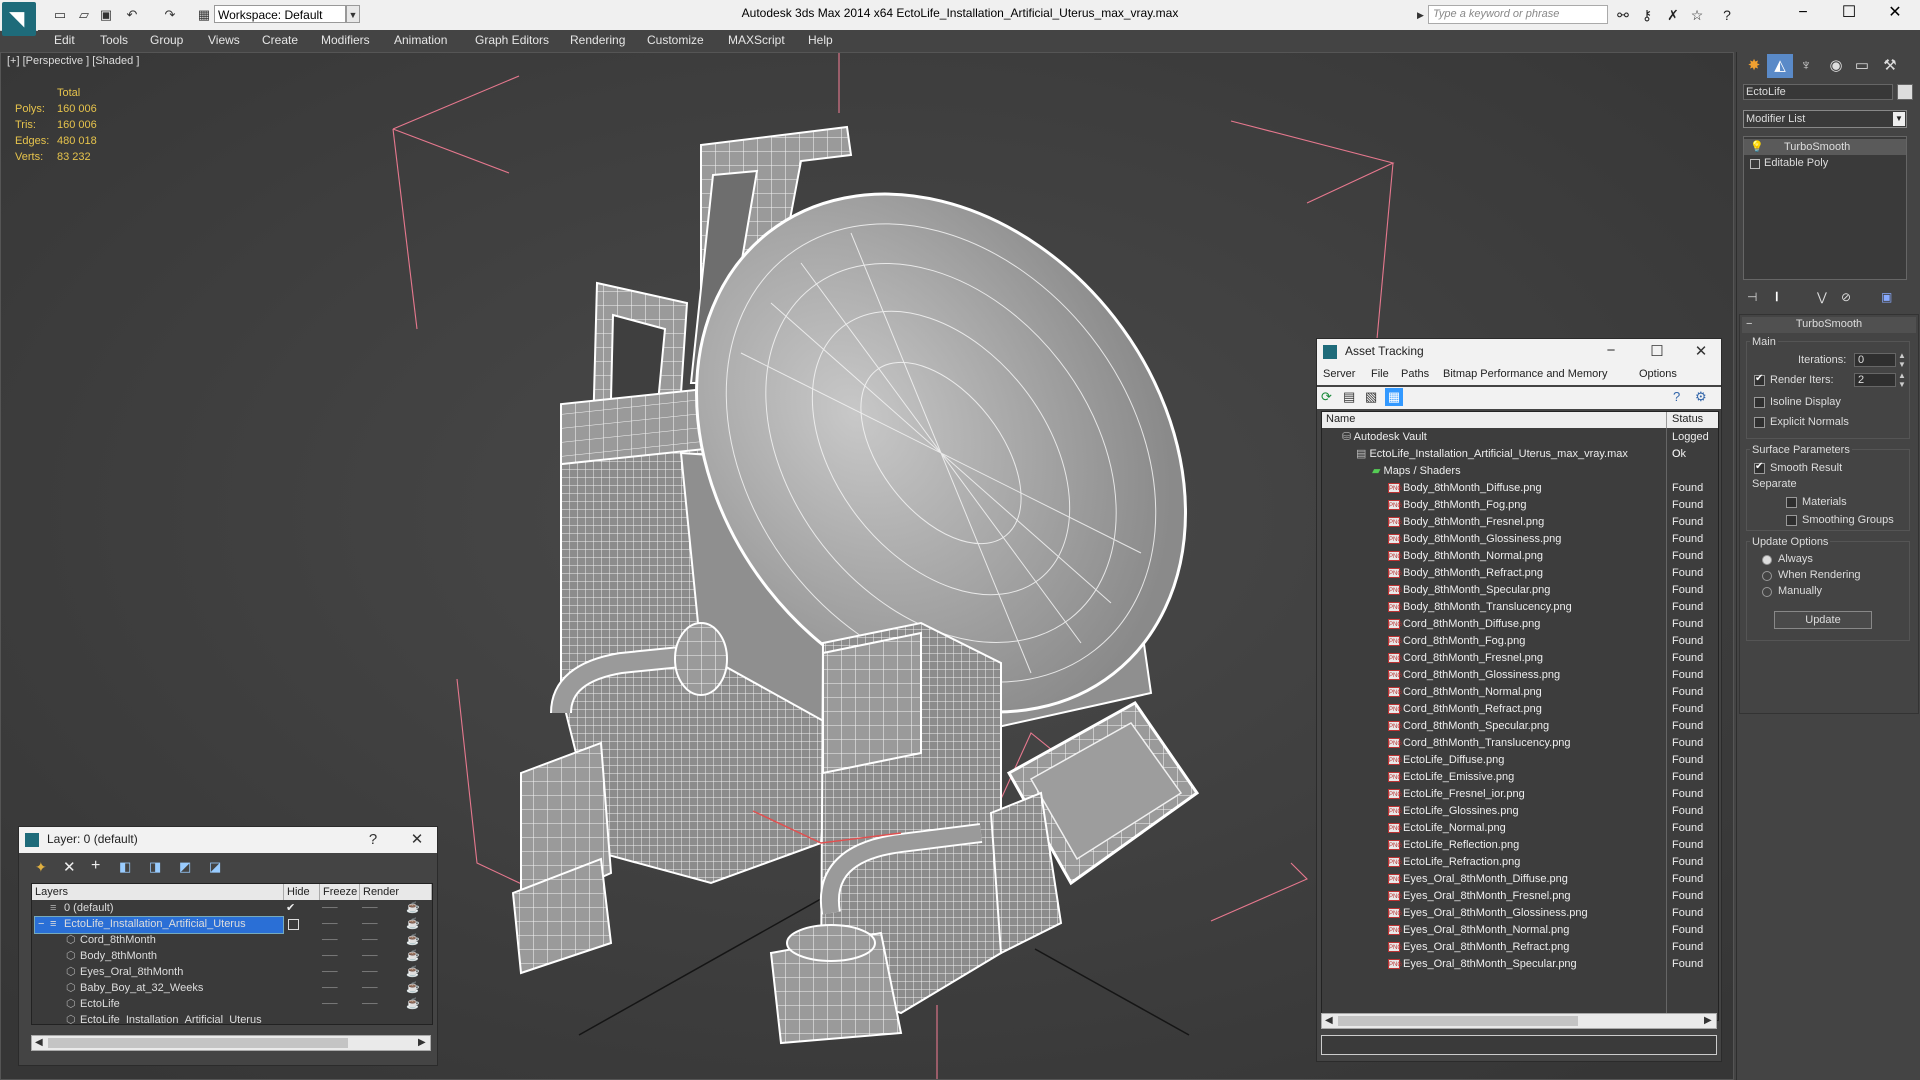 This screenshot has width=1920, height=1080. I want to click on when-rendering-radio, so click(1767, 576).